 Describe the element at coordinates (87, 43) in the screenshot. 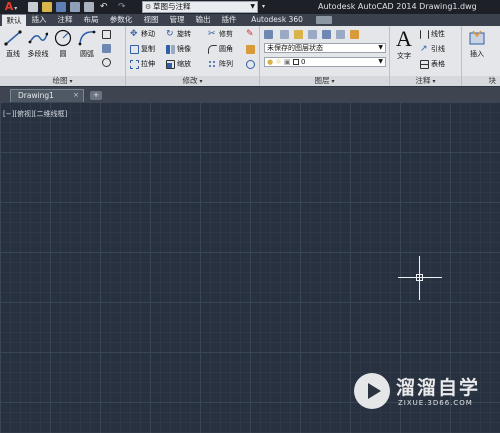

I see `arc-button: 圆弧` at that location.